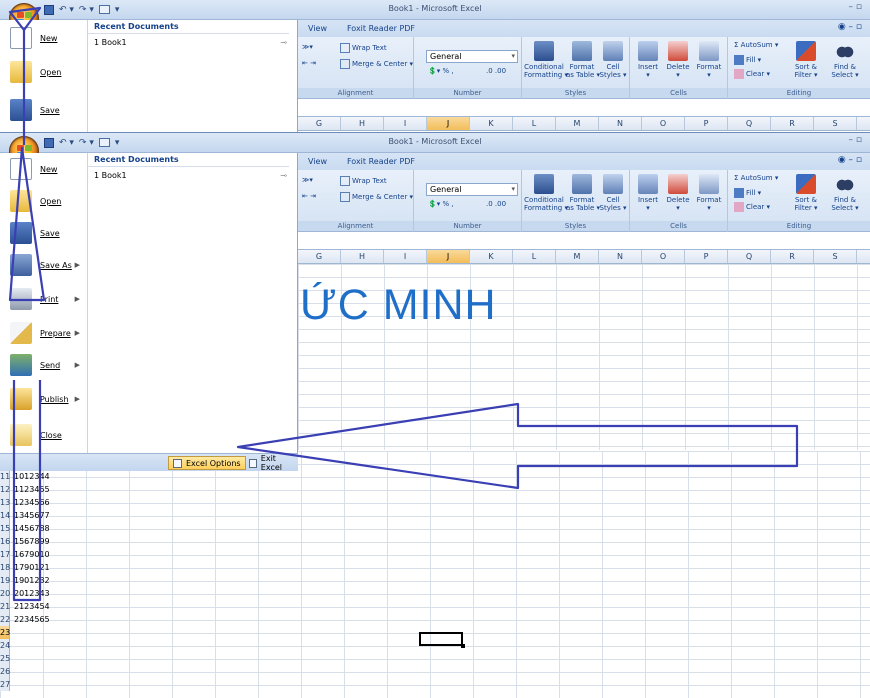 The height and width of the screenshot is (698, 870). What do you see at coordinates (44, 72) in the screenshot?
I see `menu-open: Open` at bounding box center [44, 72].